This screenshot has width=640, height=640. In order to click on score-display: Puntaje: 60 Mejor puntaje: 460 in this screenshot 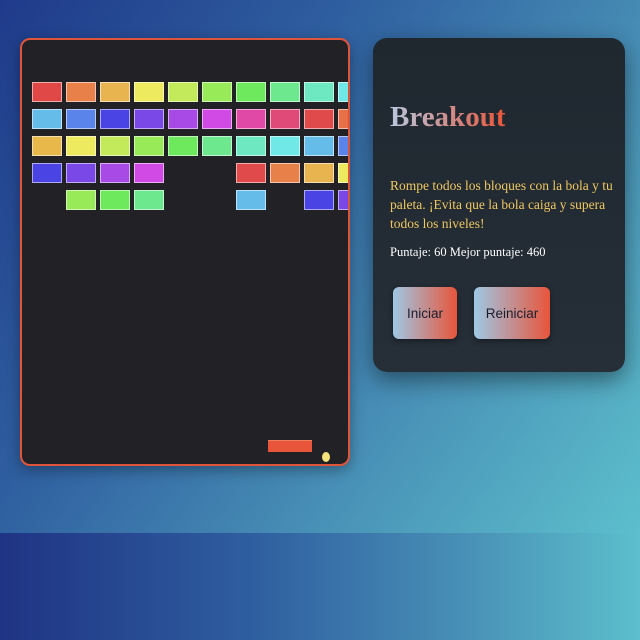, I will do `click(468, 252)`.